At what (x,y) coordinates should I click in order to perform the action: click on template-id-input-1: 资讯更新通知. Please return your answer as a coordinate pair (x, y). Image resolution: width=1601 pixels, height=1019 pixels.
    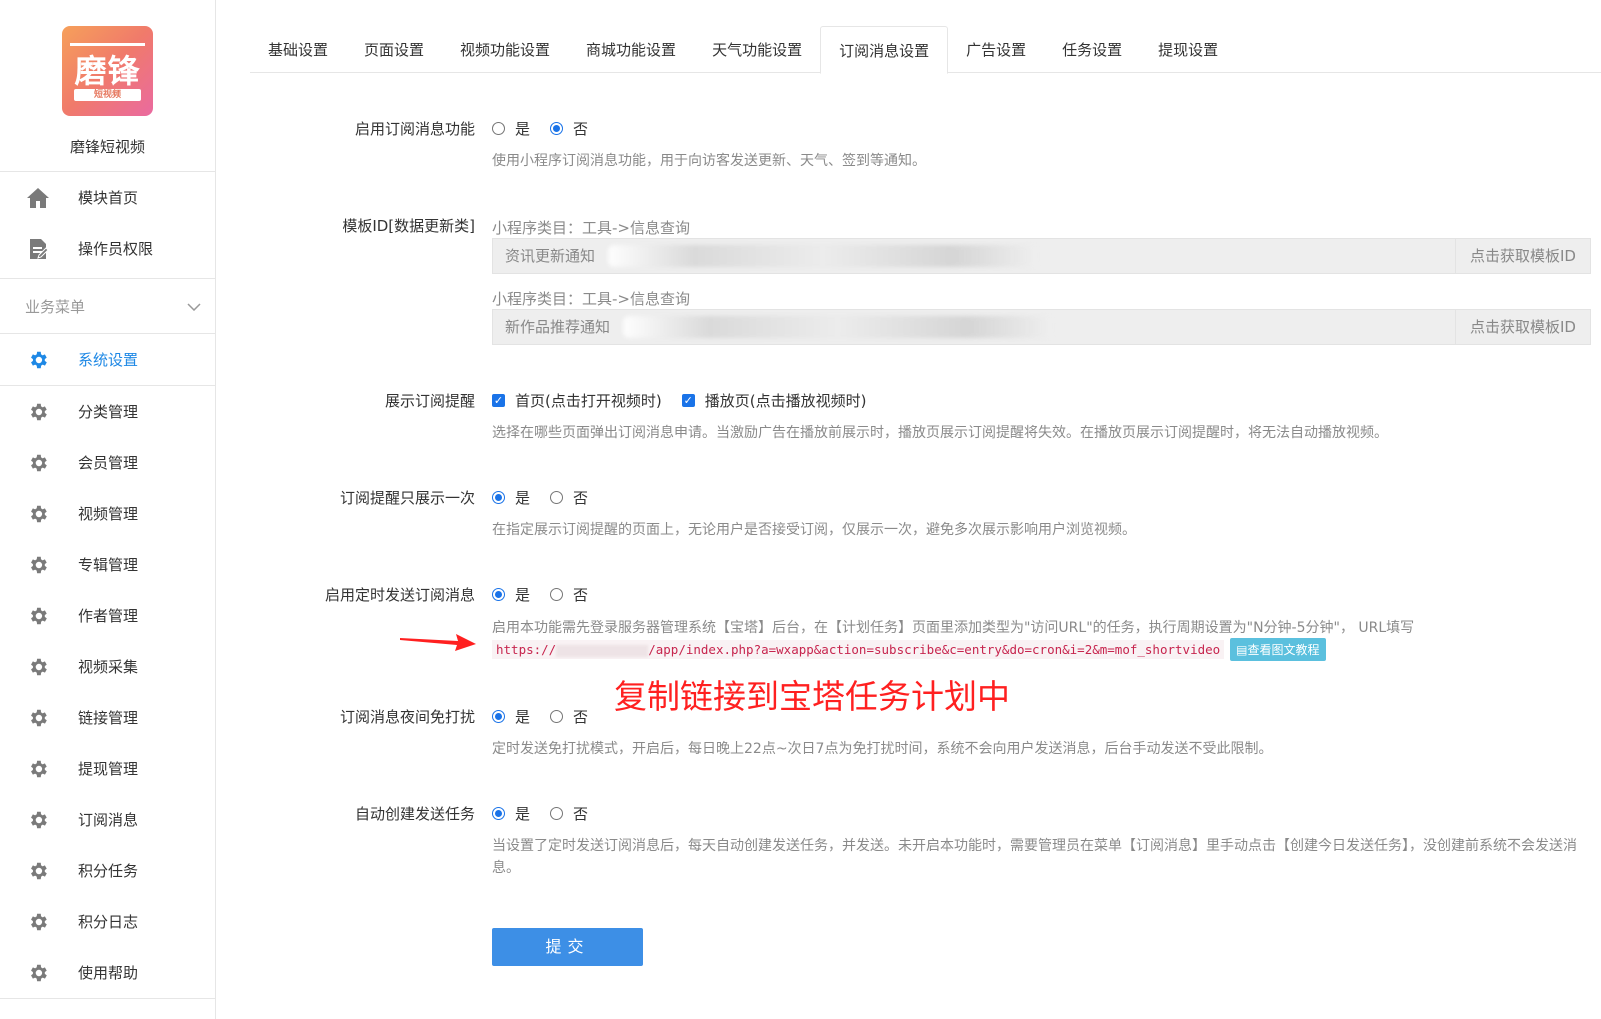
    Looking at the image, I should click on (974, 256).